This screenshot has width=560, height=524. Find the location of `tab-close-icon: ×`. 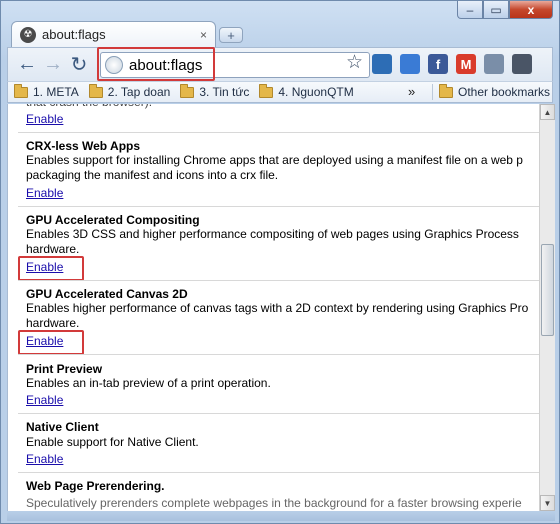

tab-close-icon: × is located at coordinates (203, 35).